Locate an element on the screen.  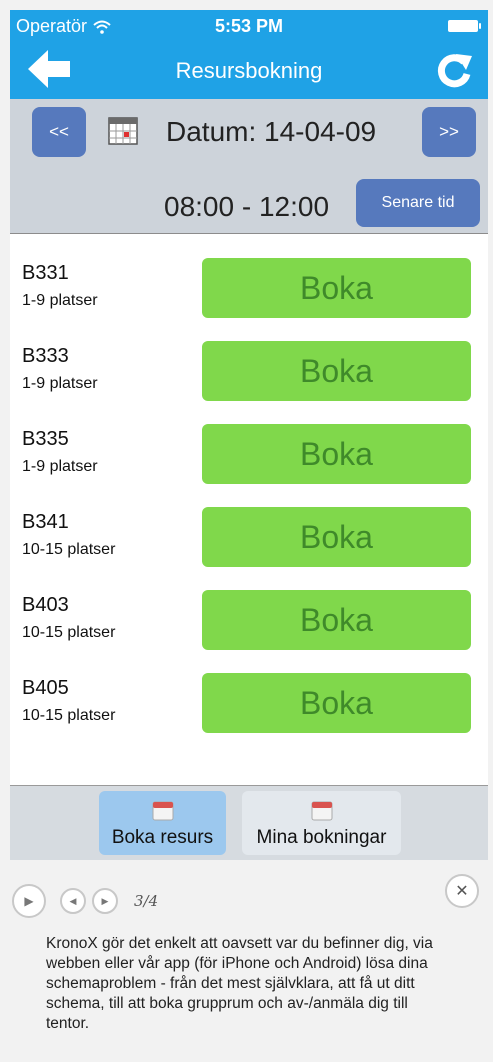
room-name: B405 is located at coordinates (45, 688).